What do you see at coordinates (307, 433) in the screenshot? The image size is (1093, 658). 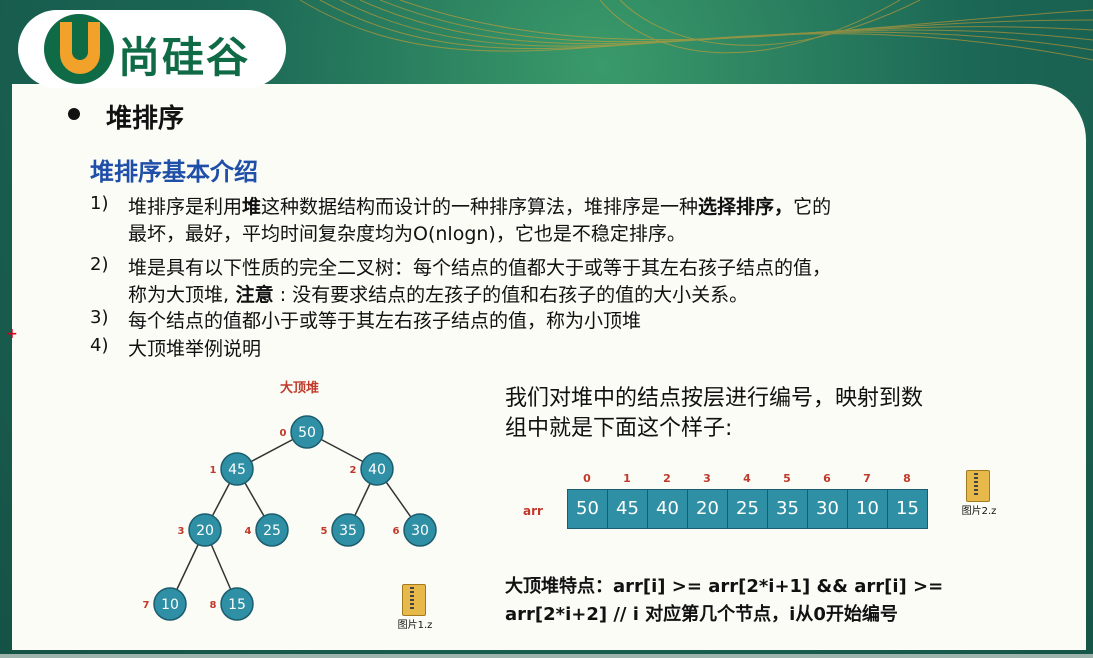 I see `tree-node-value: 50` at bounding box center [307, 433].